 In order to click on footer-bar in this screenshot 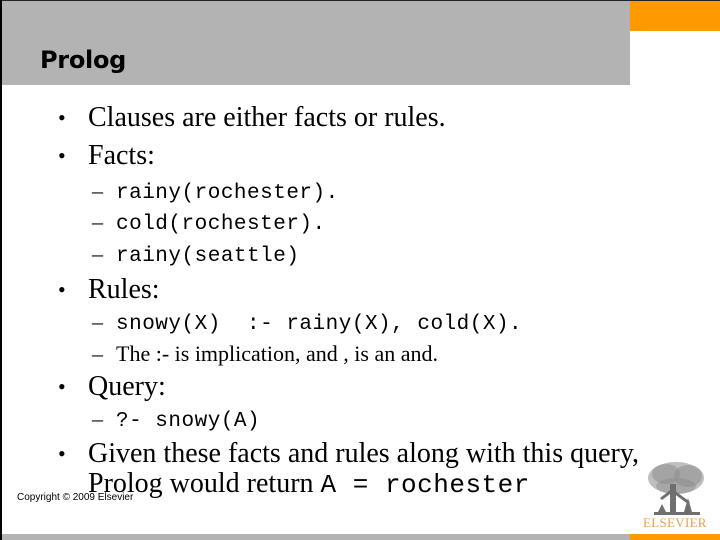, I will do `click(316, 537)`.